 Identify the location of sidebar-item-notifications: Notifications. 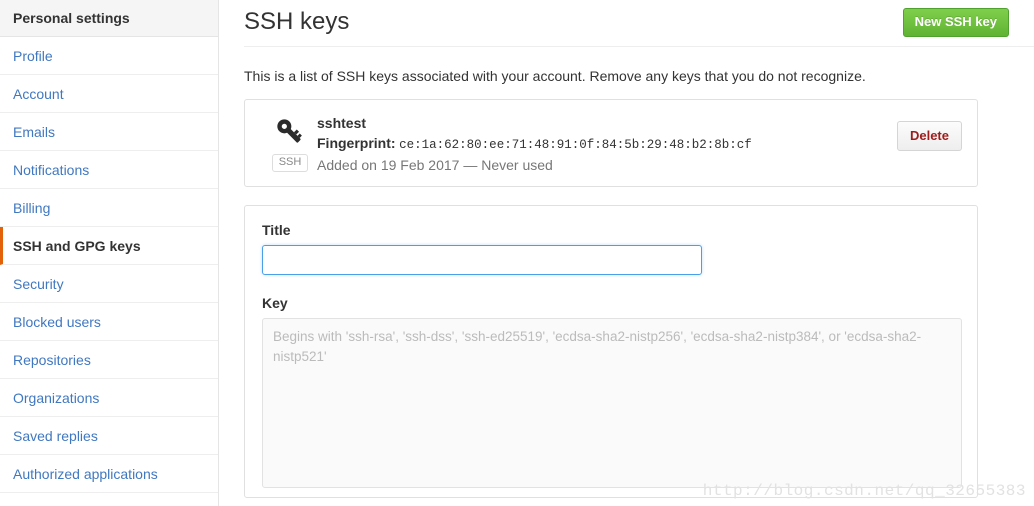
(109, 170).